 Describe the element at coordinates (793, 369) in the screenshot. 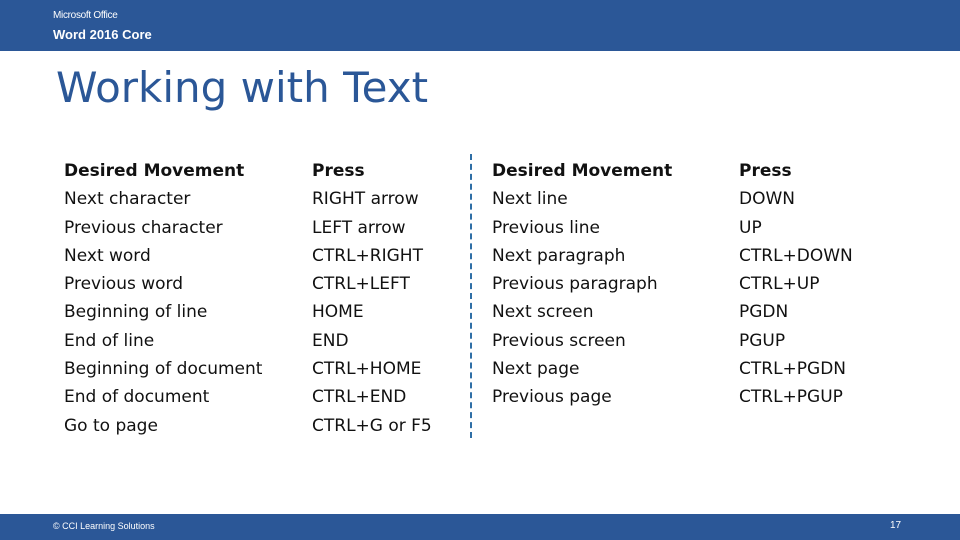

I see `table2-press-cell: CTRL+PGDN` at that location.